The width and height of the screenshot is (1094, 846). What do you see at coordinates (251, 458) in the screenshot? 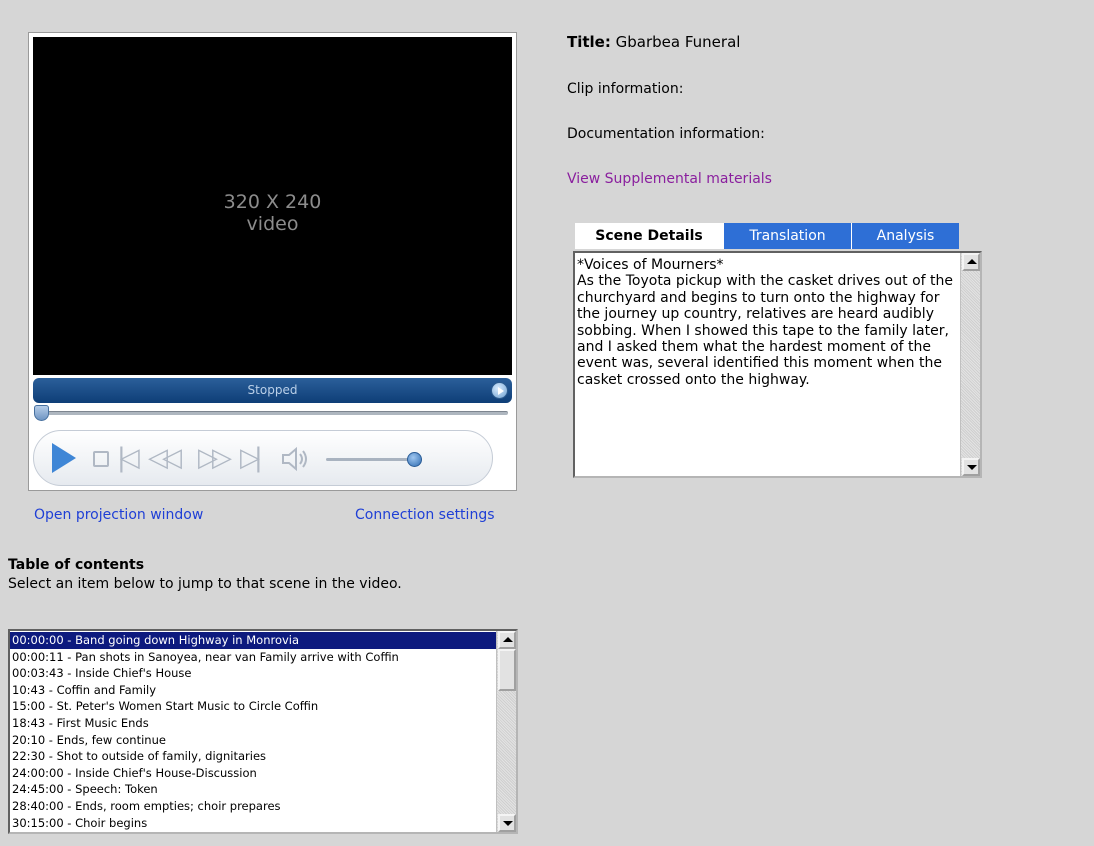
I see `next-track-icon: ▷|` at bounding box center [251, 458].